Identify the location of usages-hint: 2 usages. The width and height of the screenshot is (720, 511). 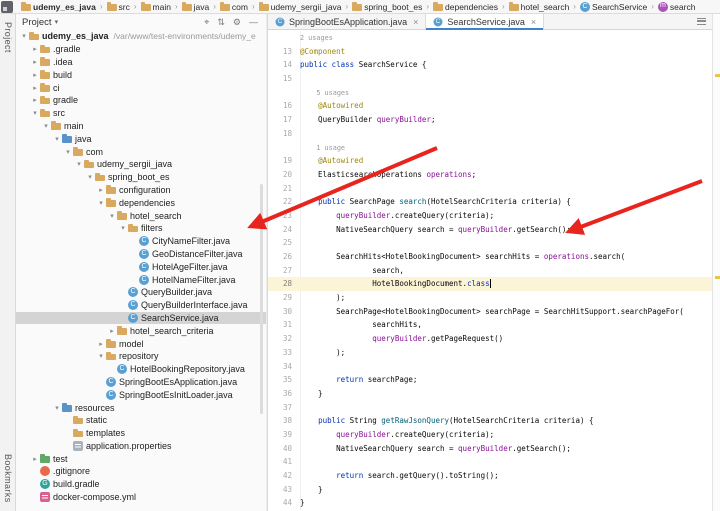
(316, 38).